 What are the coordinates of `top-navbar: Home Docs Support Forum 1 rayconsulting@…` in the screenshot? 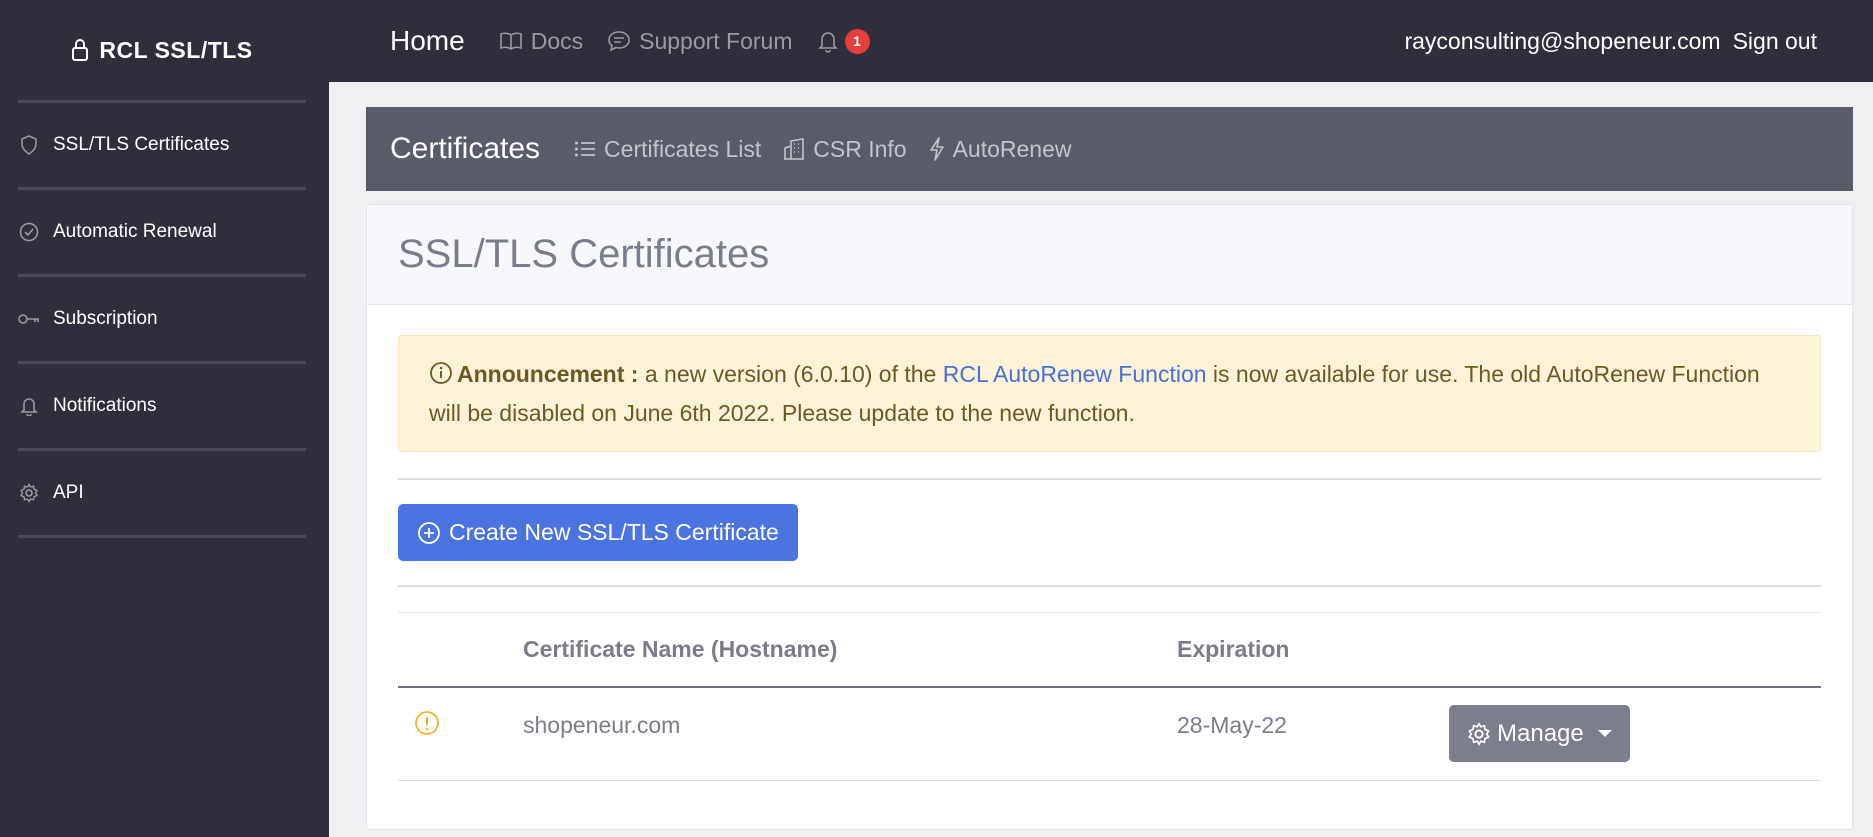 It's located at (1101, 41).